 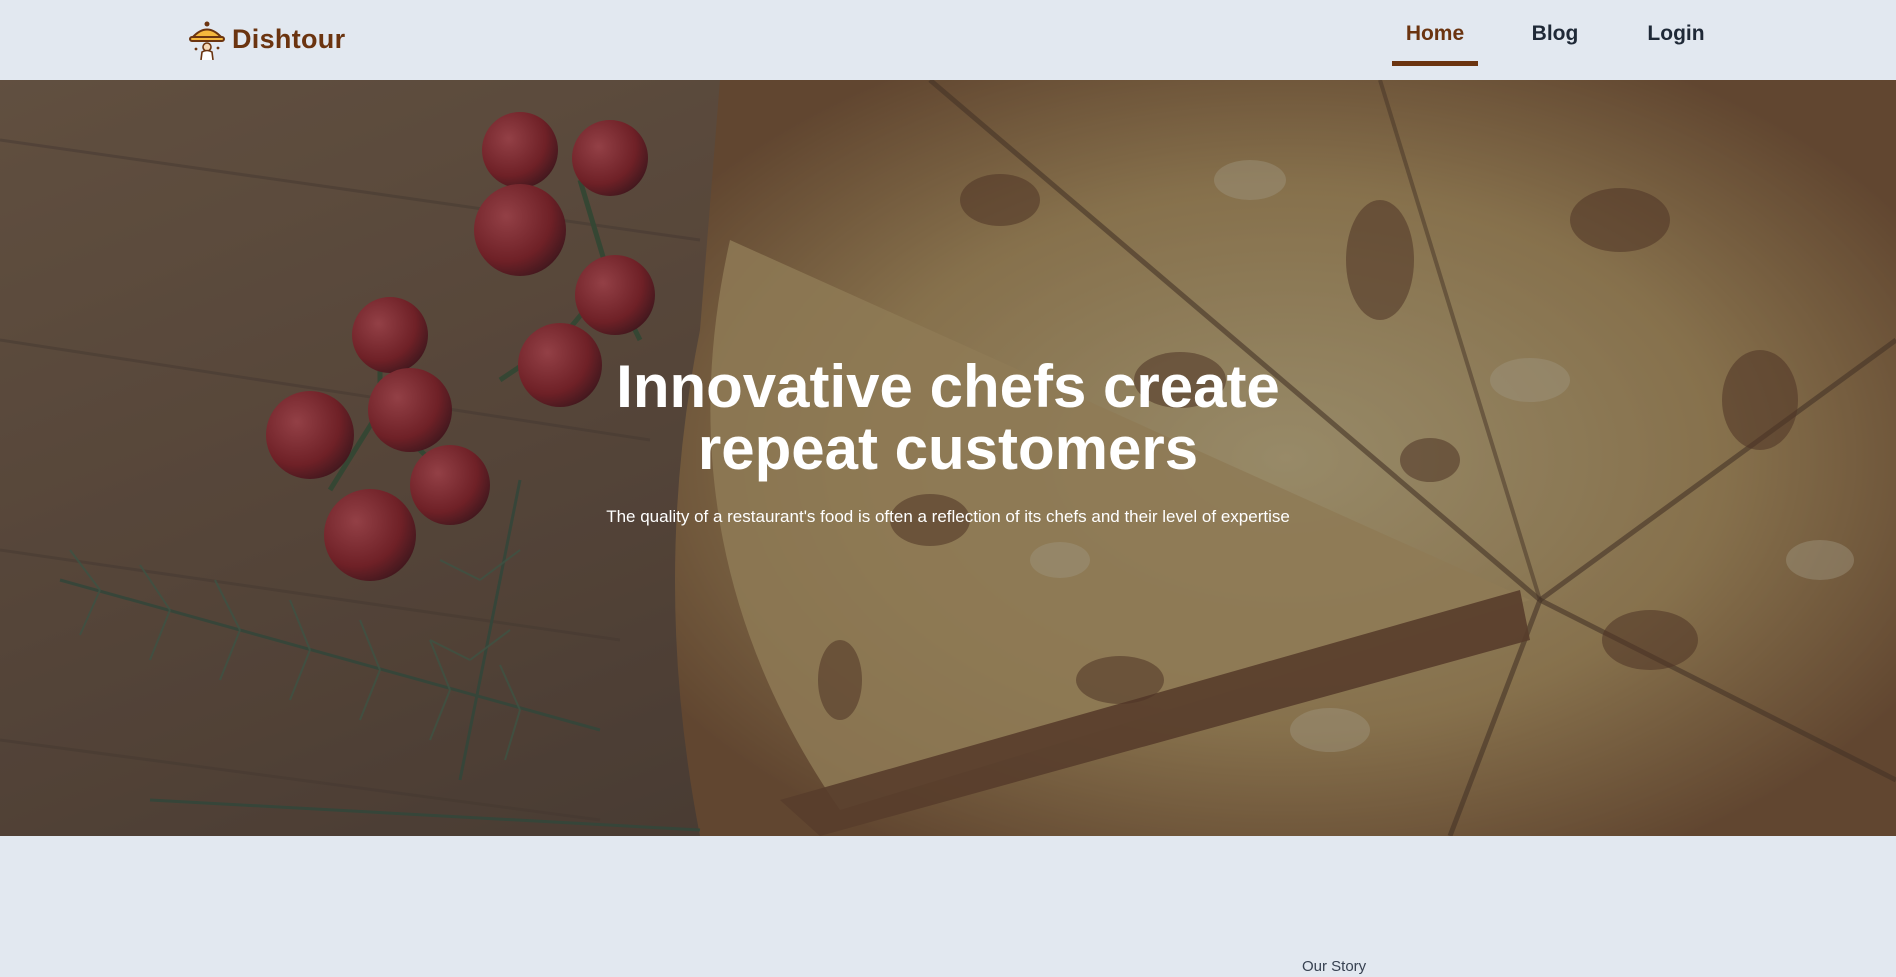 What do you see at coordinates (948, 40) in the screenshot?
I see `navbar: Dishtour Home Blog Login` at bounding box center [948, 40].